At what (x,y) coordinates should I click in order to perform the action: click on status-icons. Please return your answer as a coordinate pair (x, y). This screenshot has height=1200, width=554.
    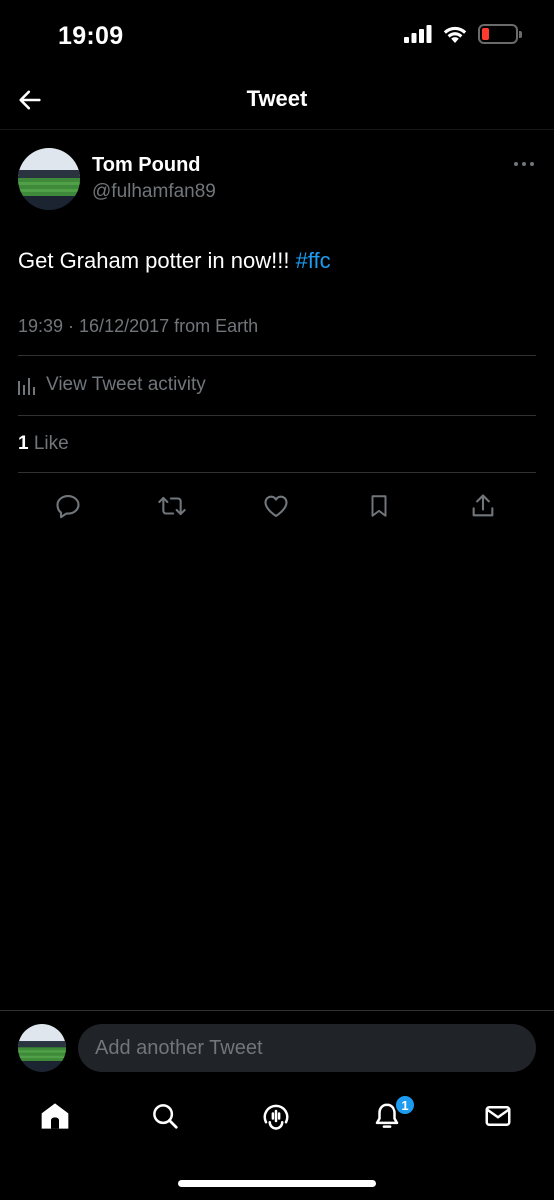
    Looking at the image, I should click on (463, 34).